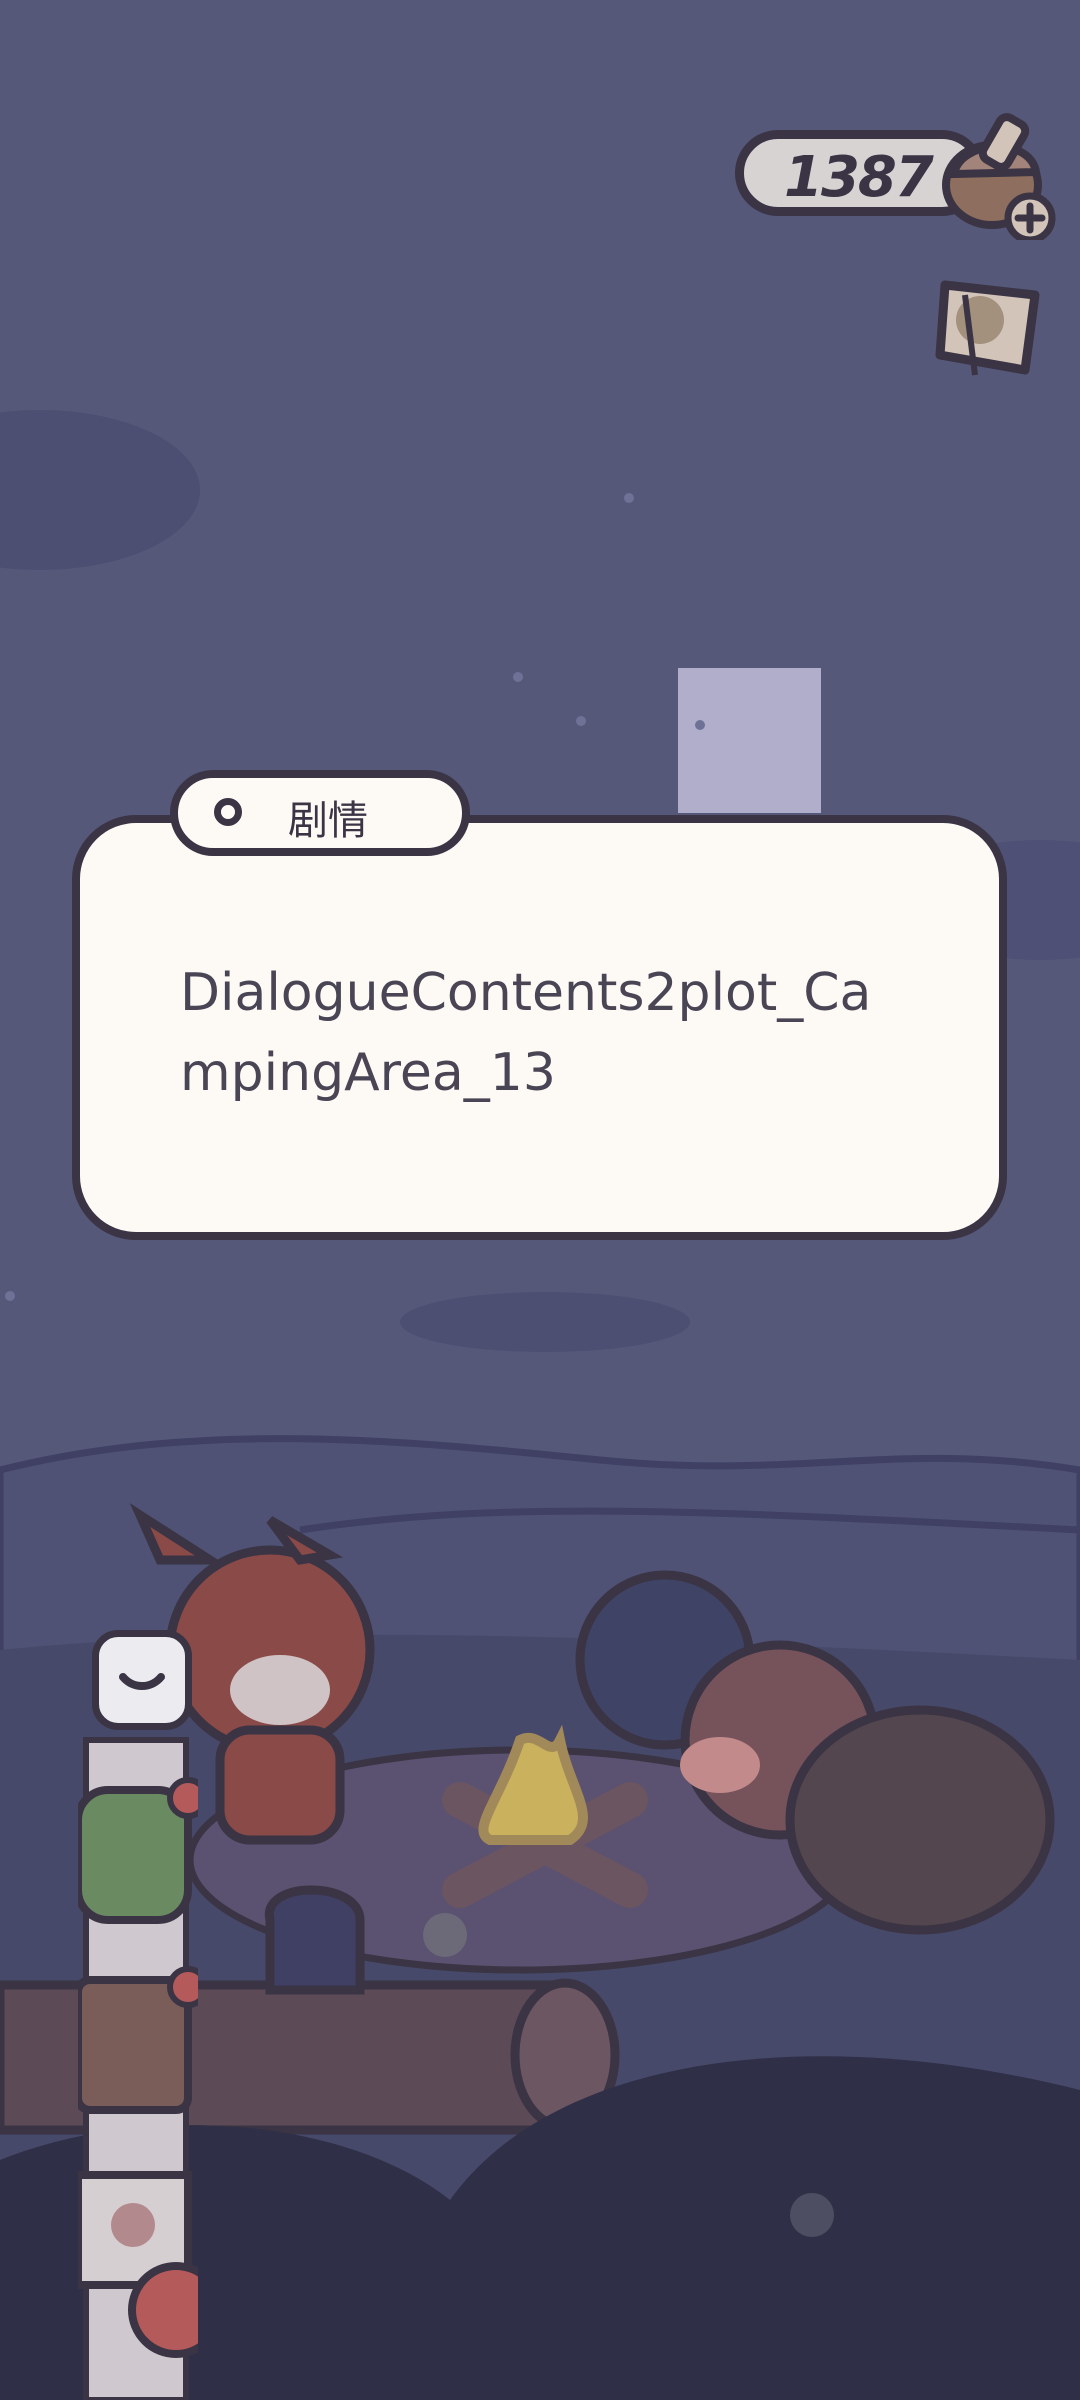 This screenshot has width=1080, height=2400. What do you see at coordinates (526, 1033) in the screenshot?
I see `dialogue-text: DialogueContents2plot_CampingArea_13` at bounding box center [526, 1033].